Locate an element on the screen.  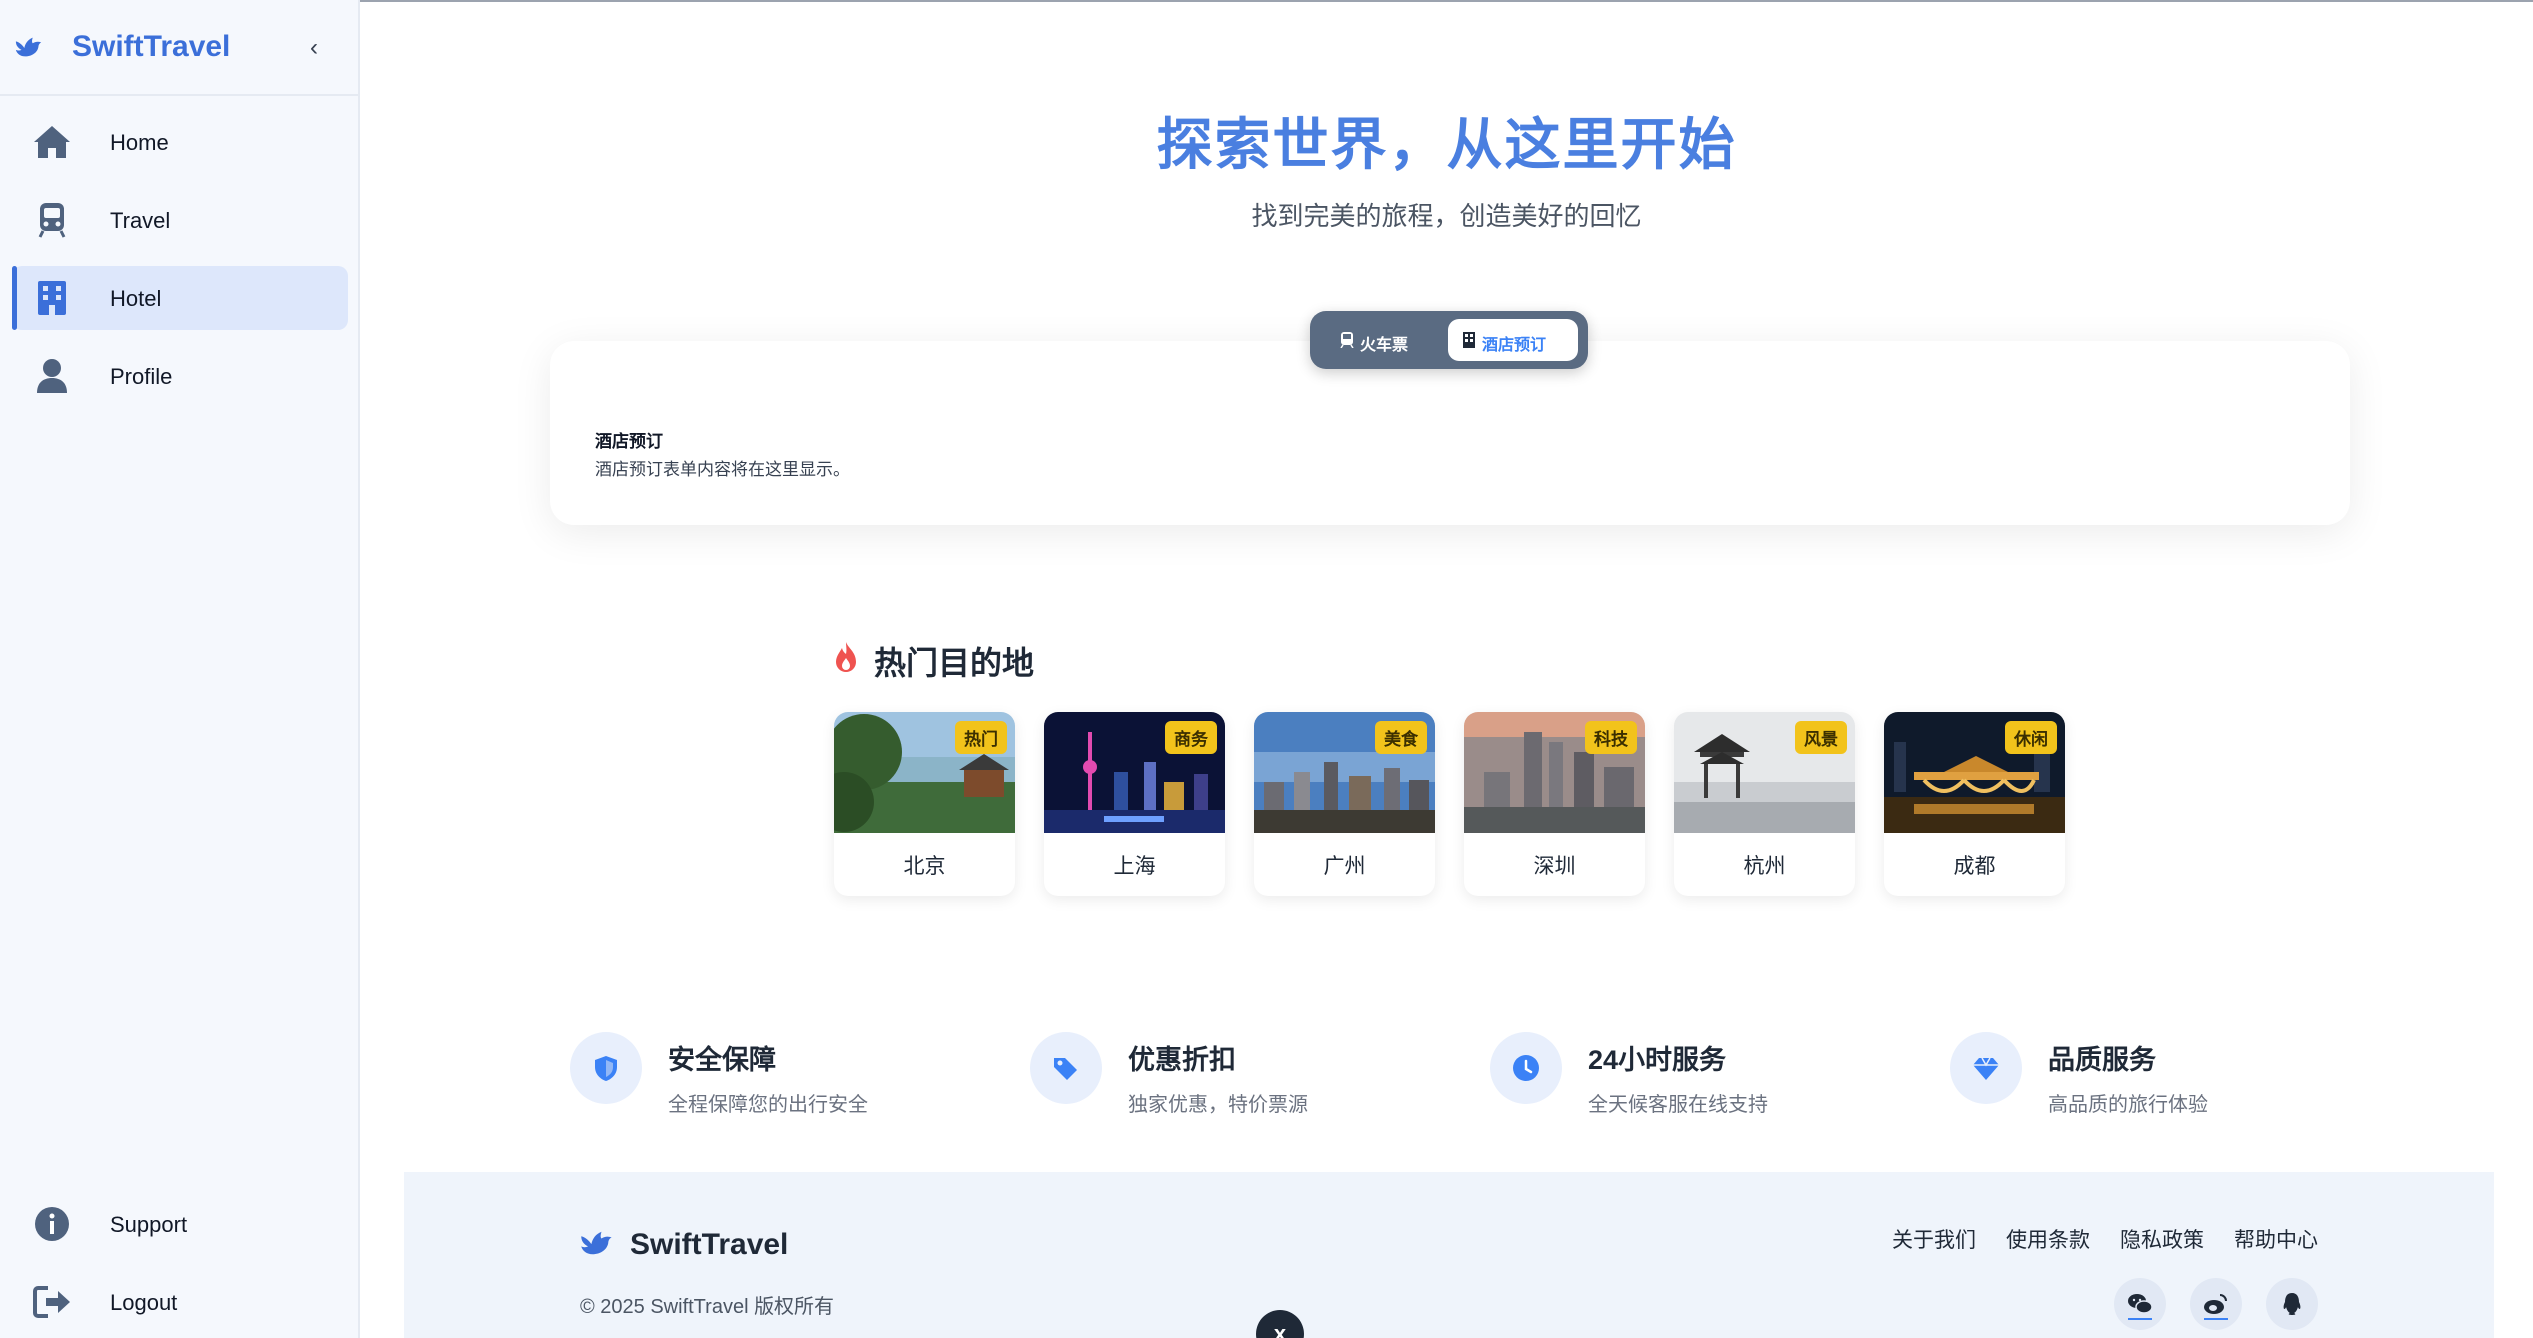
feature-item: 安全保障 全程保障您的出行安全 is located at coordinates (780, 1077).